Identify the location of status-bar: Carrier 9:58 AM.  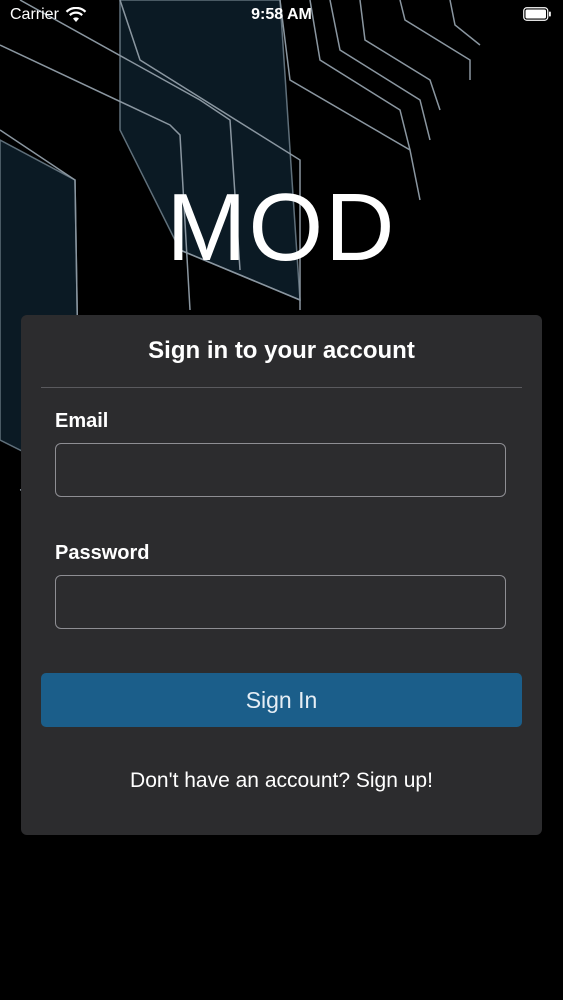
(281, 15).